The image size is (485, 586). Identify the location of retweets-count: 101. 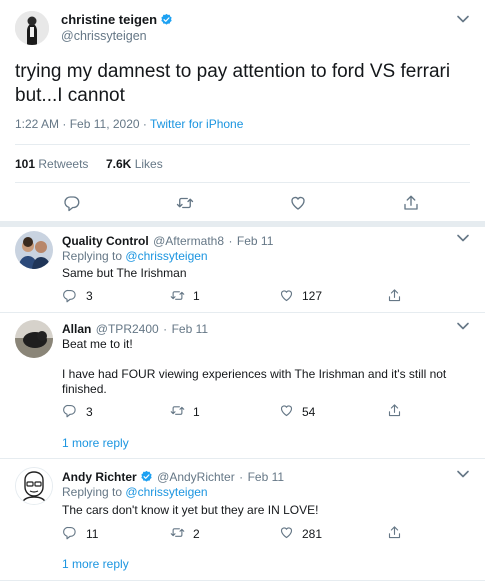
(25, 164).